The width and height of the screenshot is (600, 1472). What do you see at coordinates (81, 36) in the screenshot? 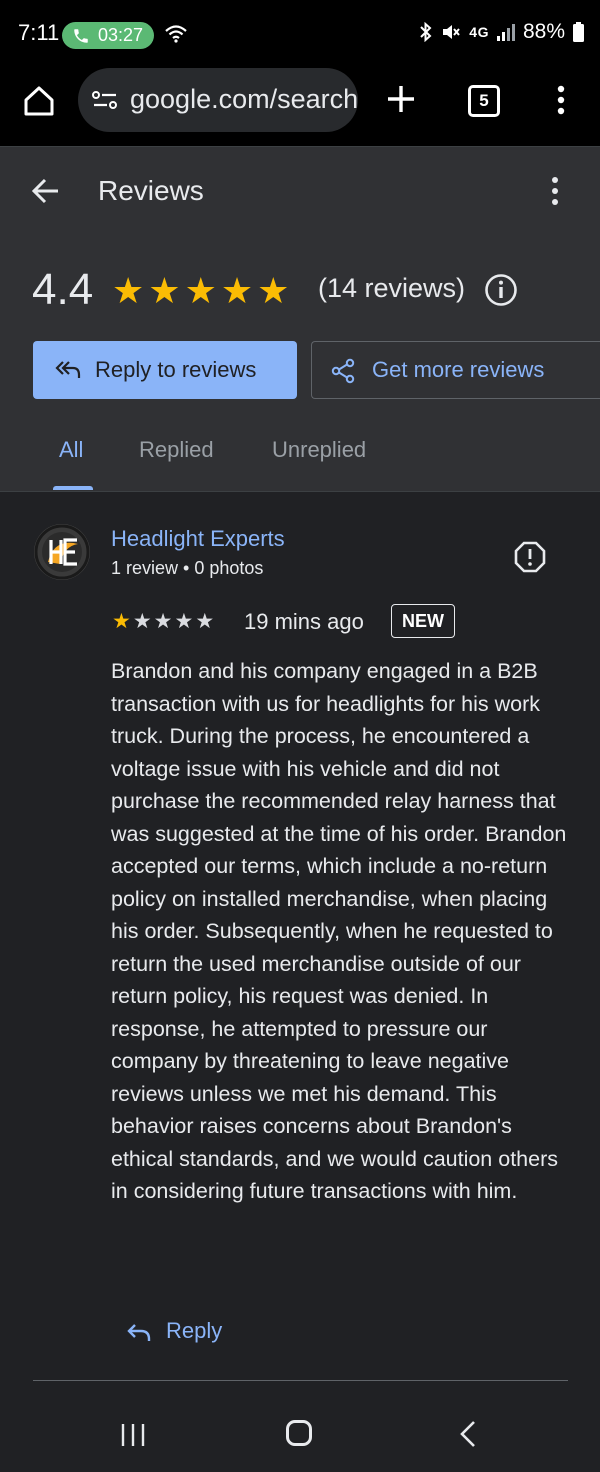
I see `phone-icon` at bounding box center [81, 36].